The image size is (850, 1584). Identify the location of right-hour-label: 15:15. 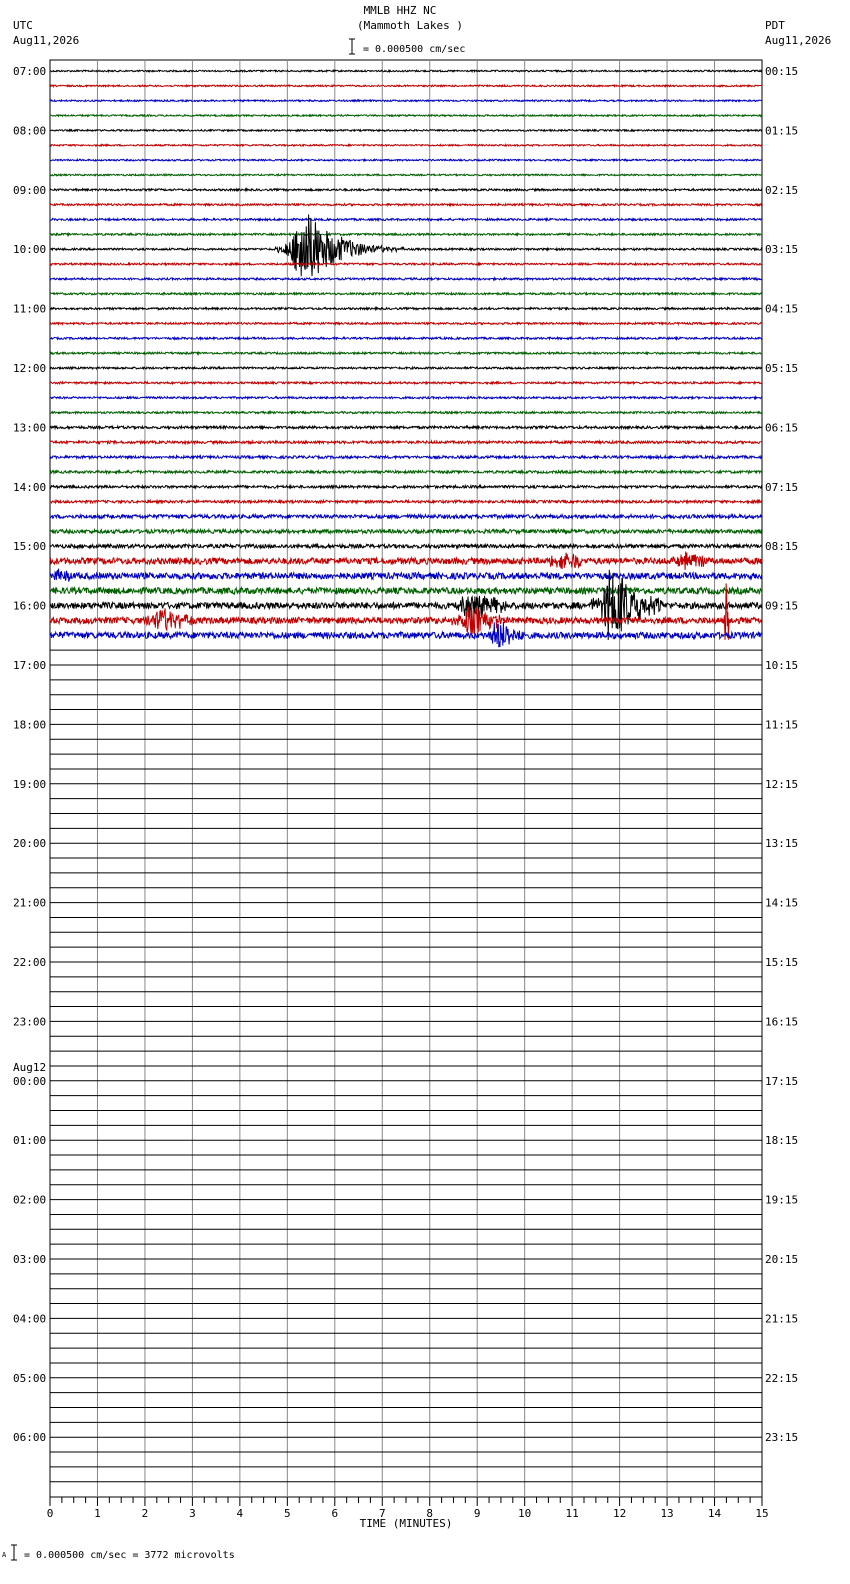
(781, 962).